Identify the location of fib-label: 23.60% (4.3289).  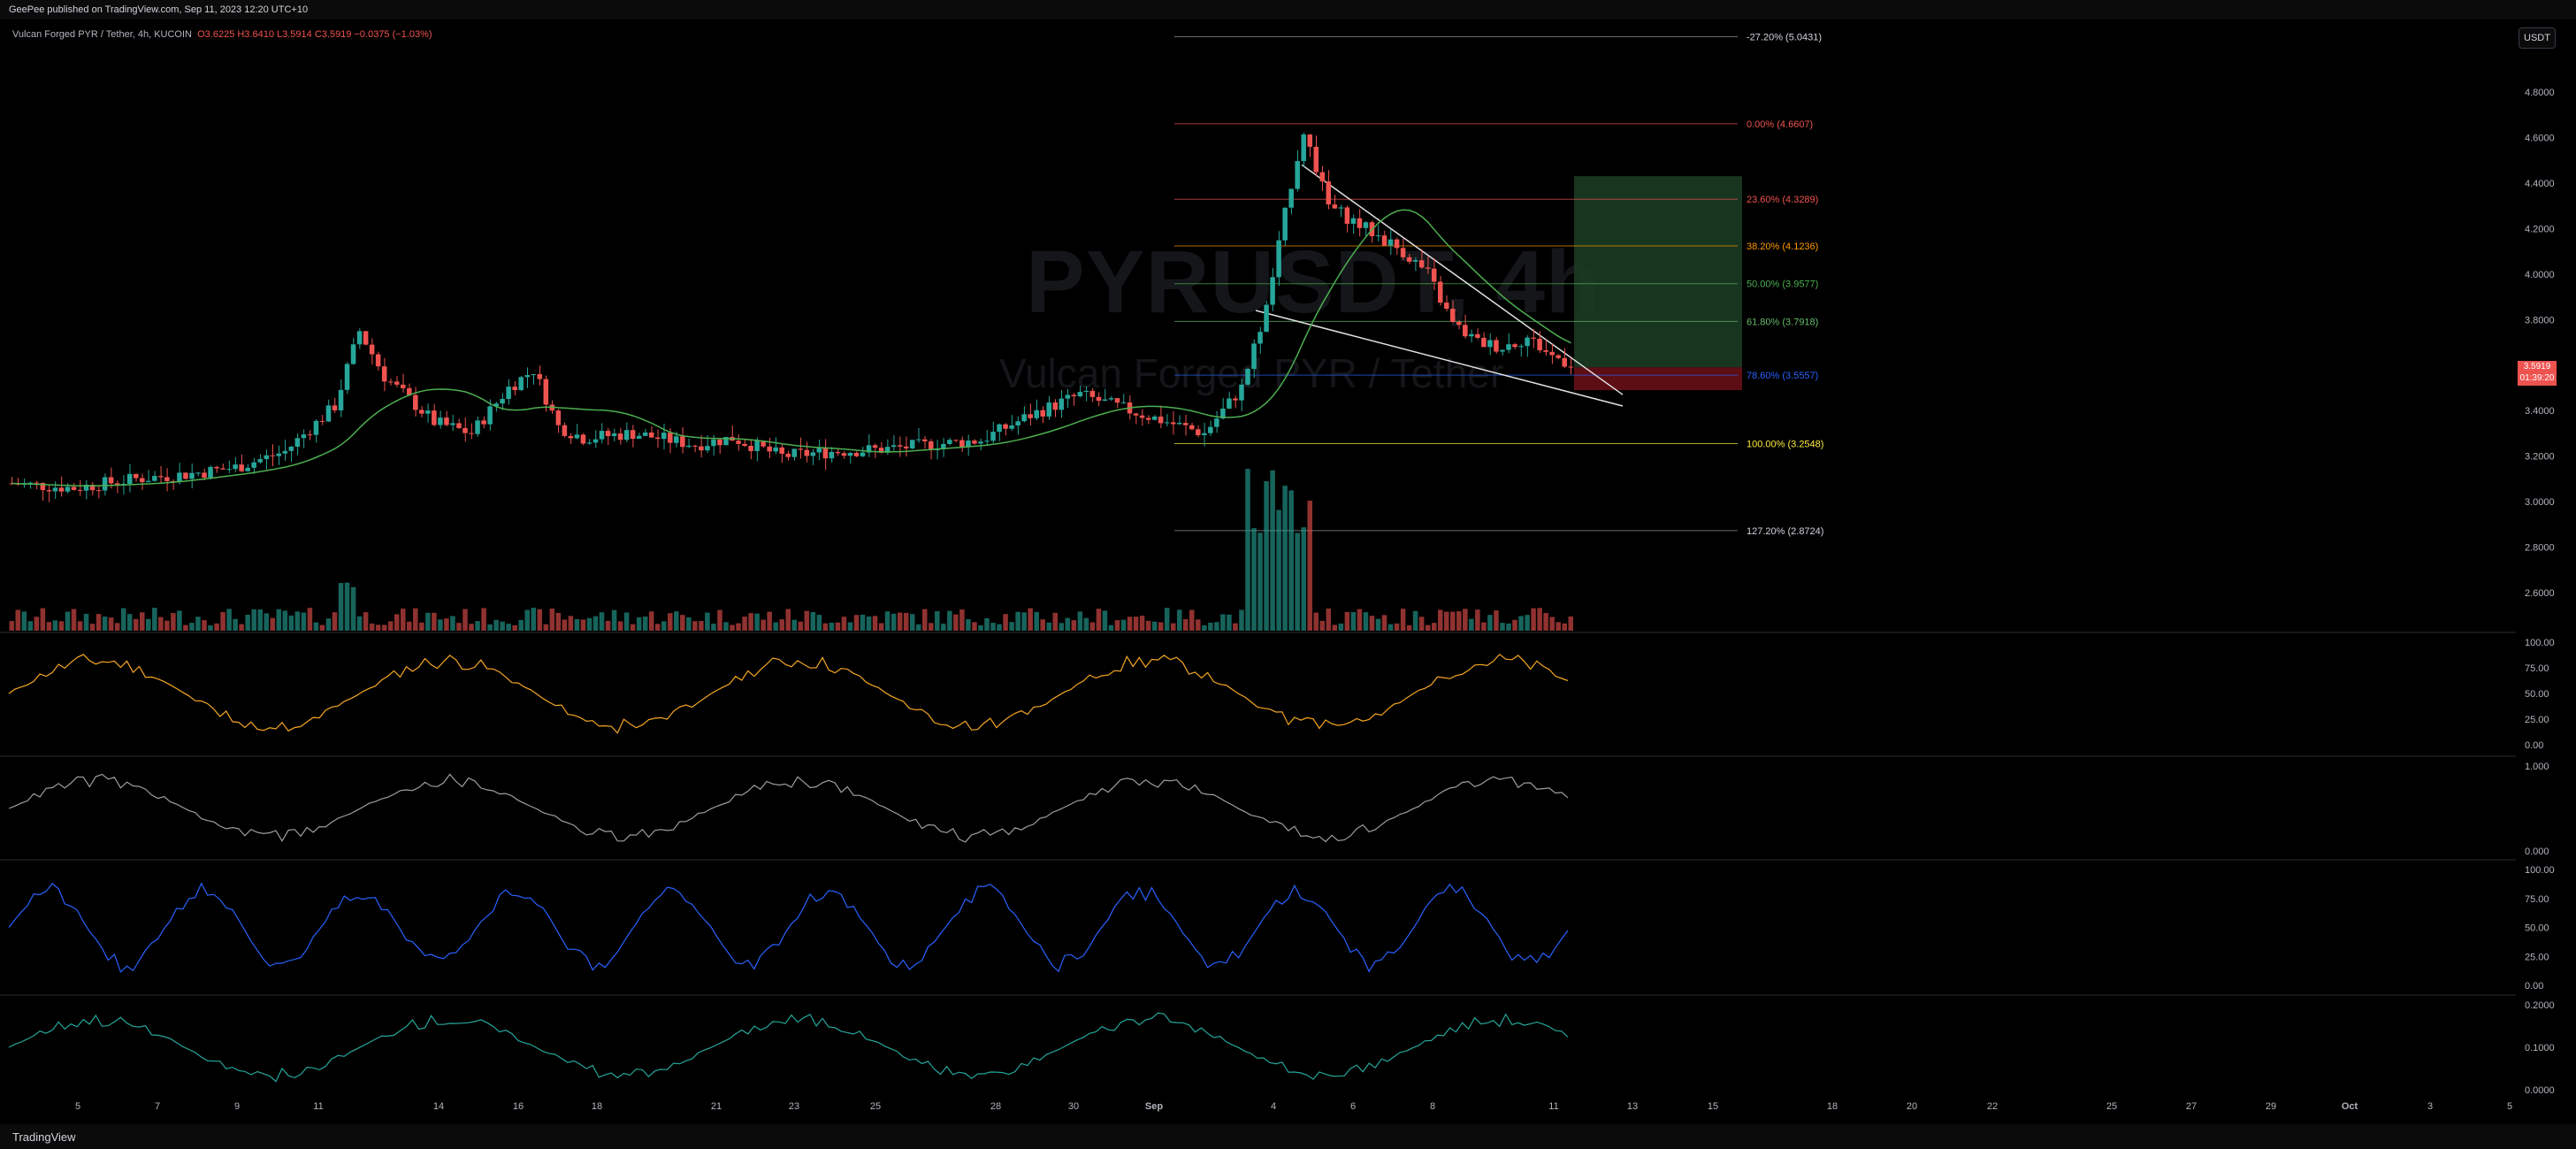
(1782, 200).